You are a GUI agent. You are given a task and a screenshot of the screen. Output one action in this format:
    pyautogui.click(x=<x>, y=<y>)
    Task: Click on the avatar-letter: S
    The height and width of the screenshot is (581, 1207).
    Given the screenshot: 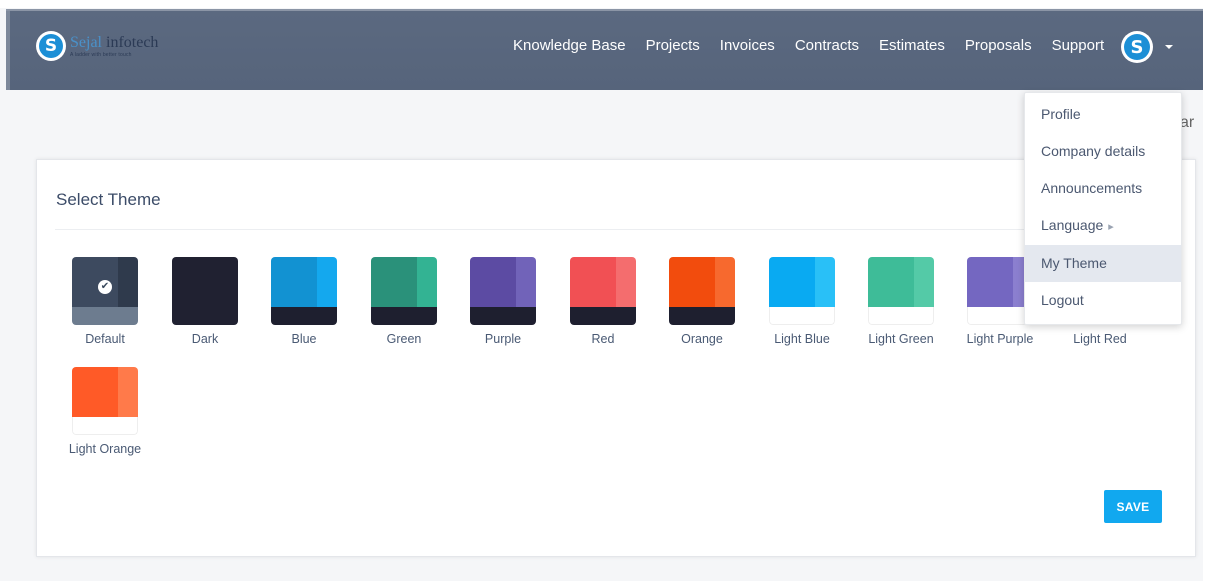 What is the action you would take?
    pyautogui.click(x=1137, y=47)
    